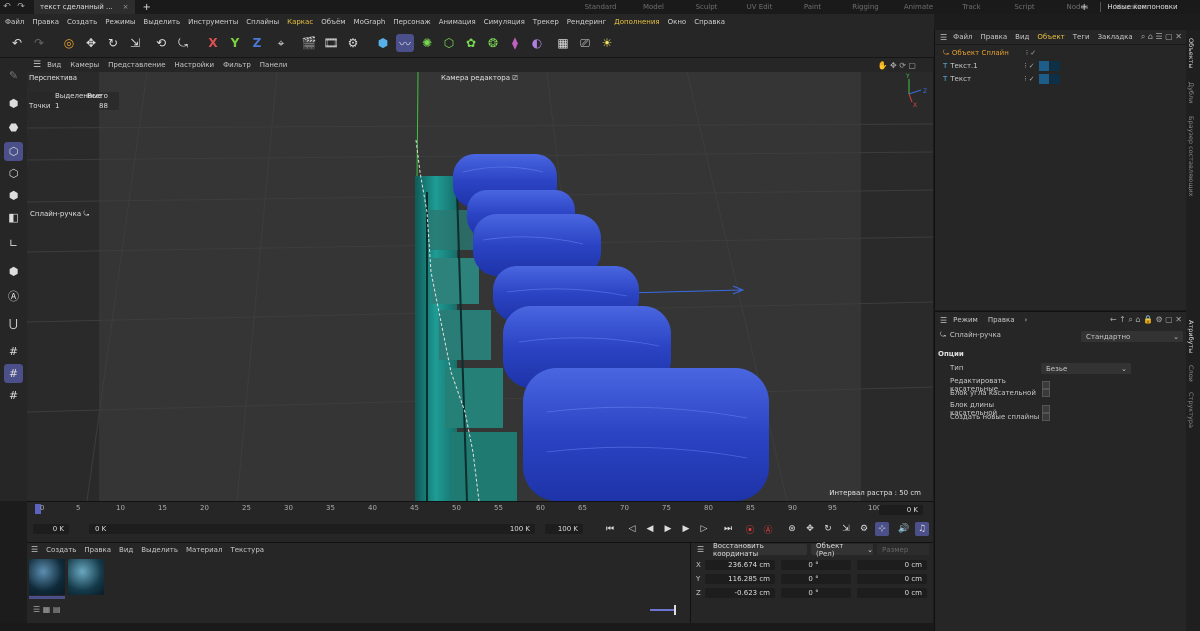 Image resolution: width=1200 pixels, height=631 pixels. I want to click on plus-icon: +, so click(1084, 7).